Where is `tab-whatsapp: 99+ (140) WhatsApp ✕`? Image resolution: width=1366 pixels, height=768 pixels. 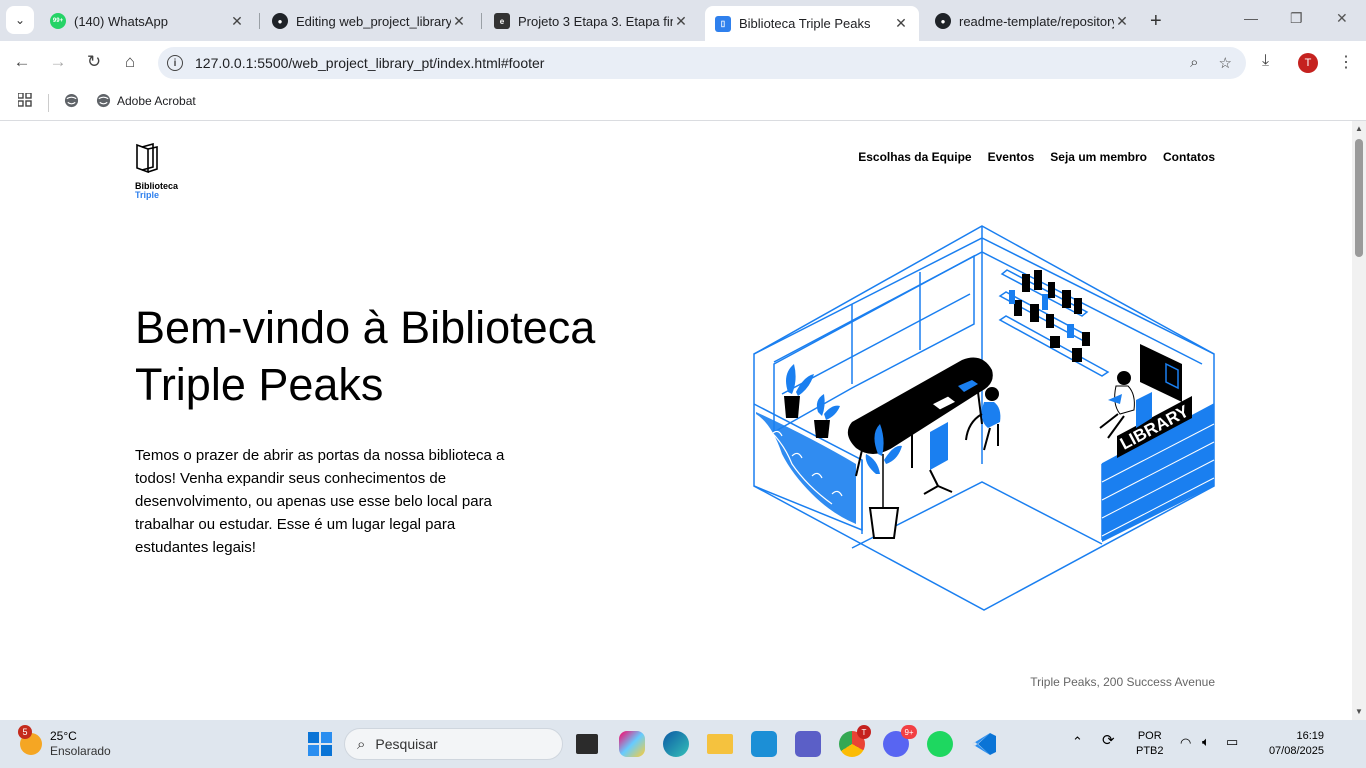 tab-whatsapp: 99+ (140) WhatsApp ✕ is located at coordinates (147, 21).